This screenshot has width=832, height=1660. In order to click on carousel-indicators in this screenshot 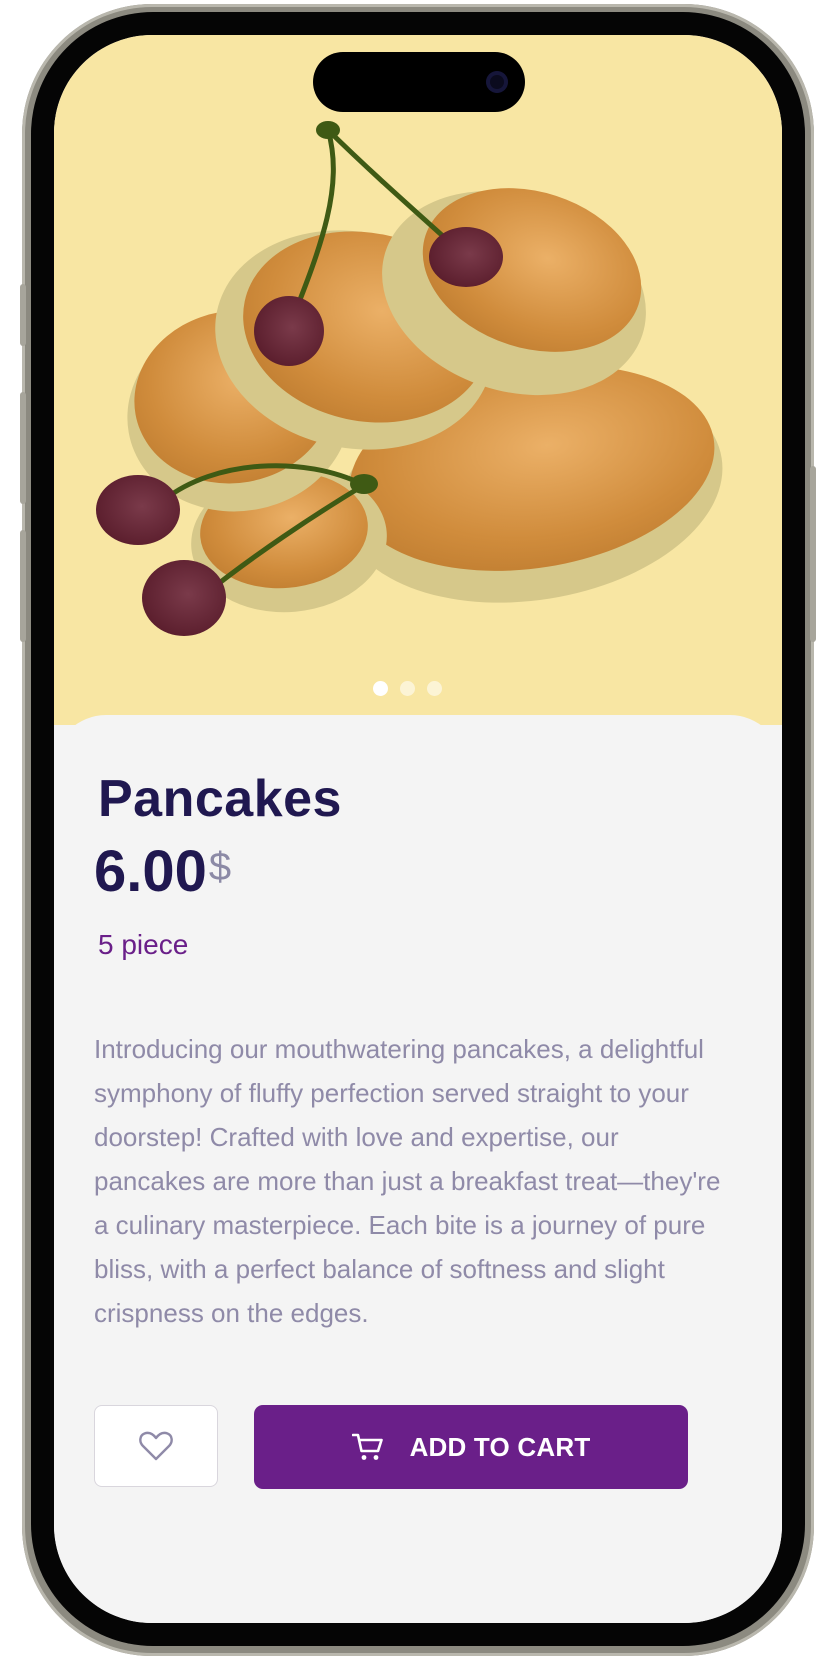, I will do `click(407, 688)`.